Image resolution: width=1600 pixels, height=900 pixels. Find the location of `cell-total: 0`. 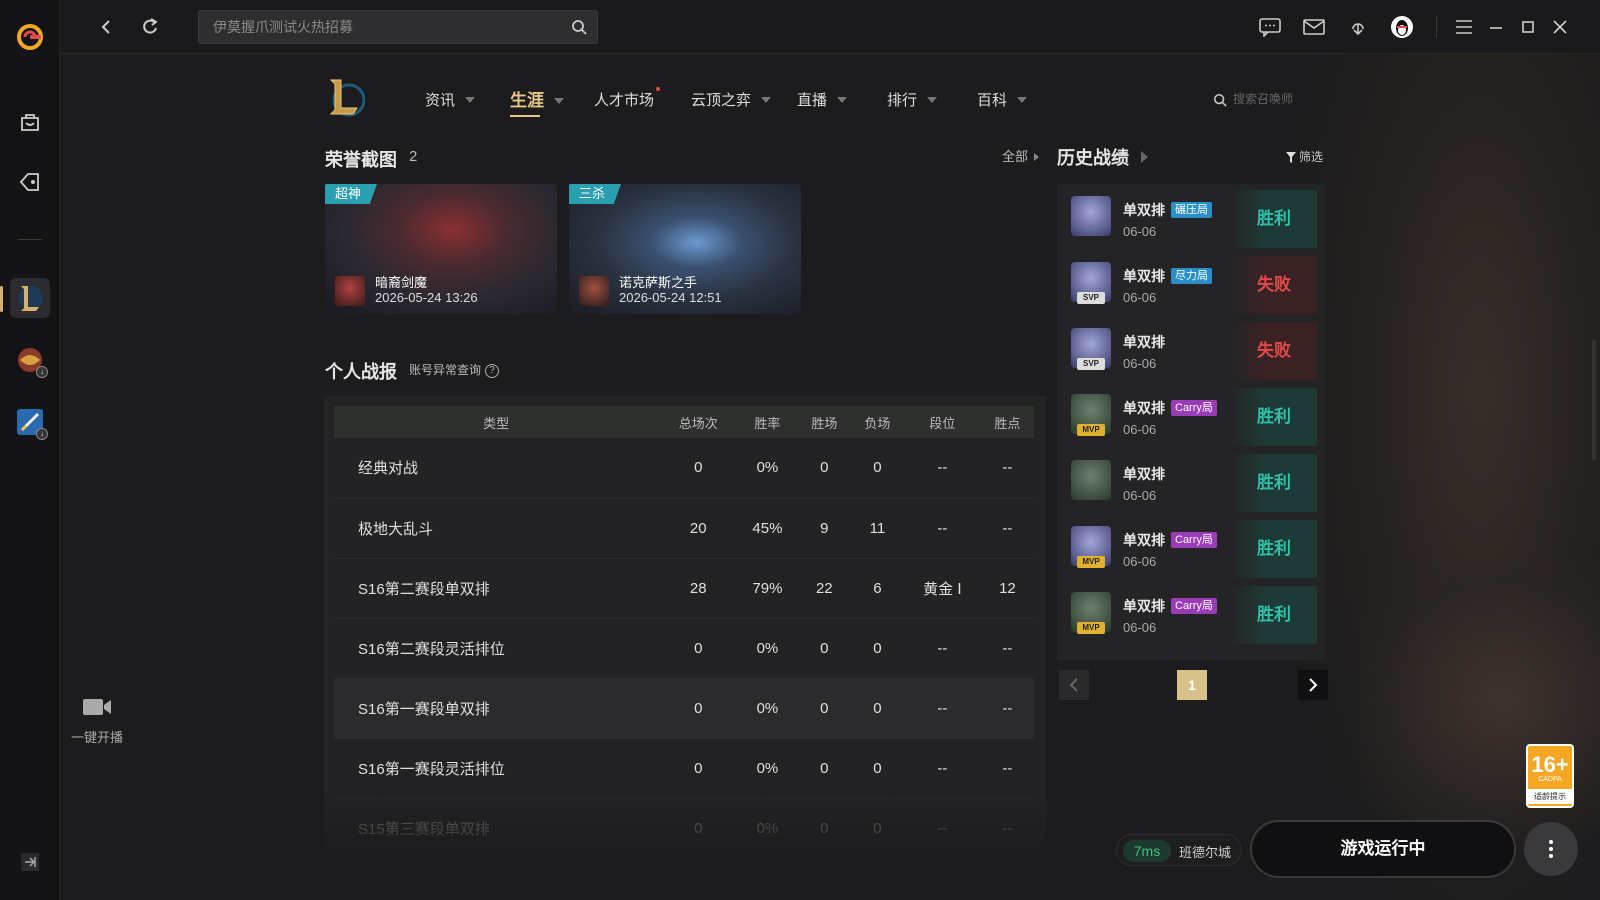

cell-total: 0 is located at coordinates (698, 468).